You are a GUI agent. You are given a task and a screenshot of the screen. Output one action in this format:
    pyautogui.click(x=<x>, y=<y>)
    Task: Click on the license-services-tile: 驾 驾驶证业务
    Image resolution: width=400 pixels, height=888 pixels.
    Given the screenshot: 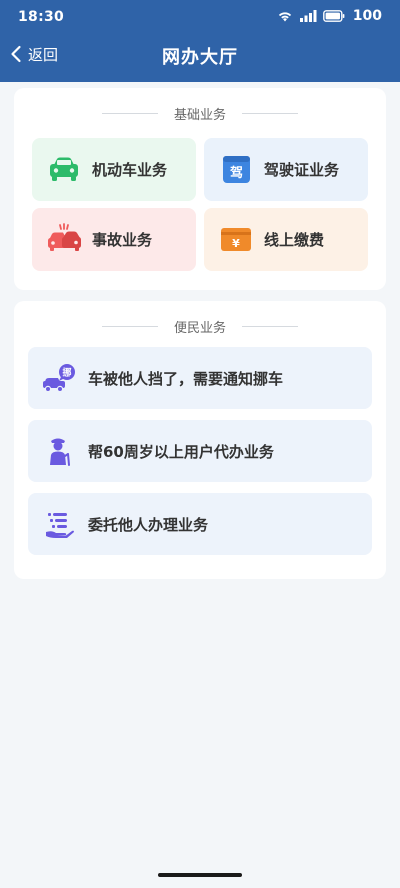 What is the action you would take?
    pyautogui.click(x=286, y=169)
    